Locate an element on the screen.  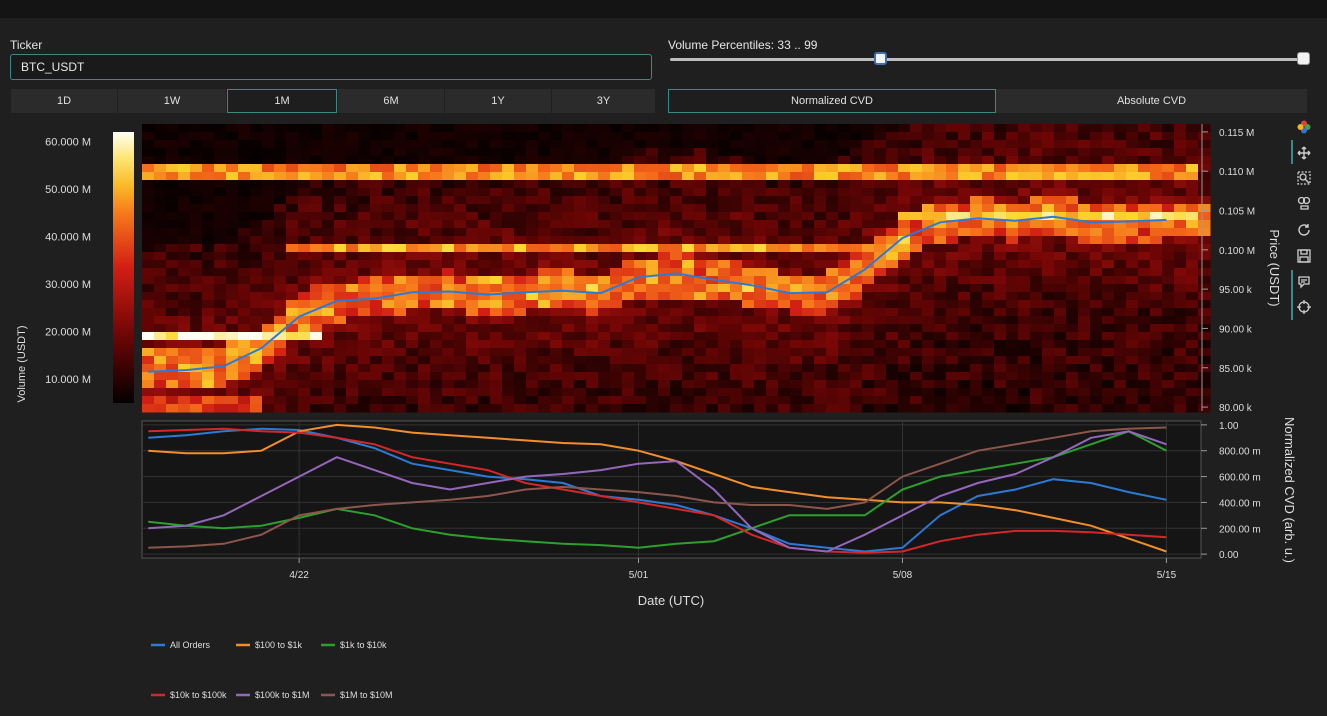
hover-icon is located at coordinates (1304, 282).